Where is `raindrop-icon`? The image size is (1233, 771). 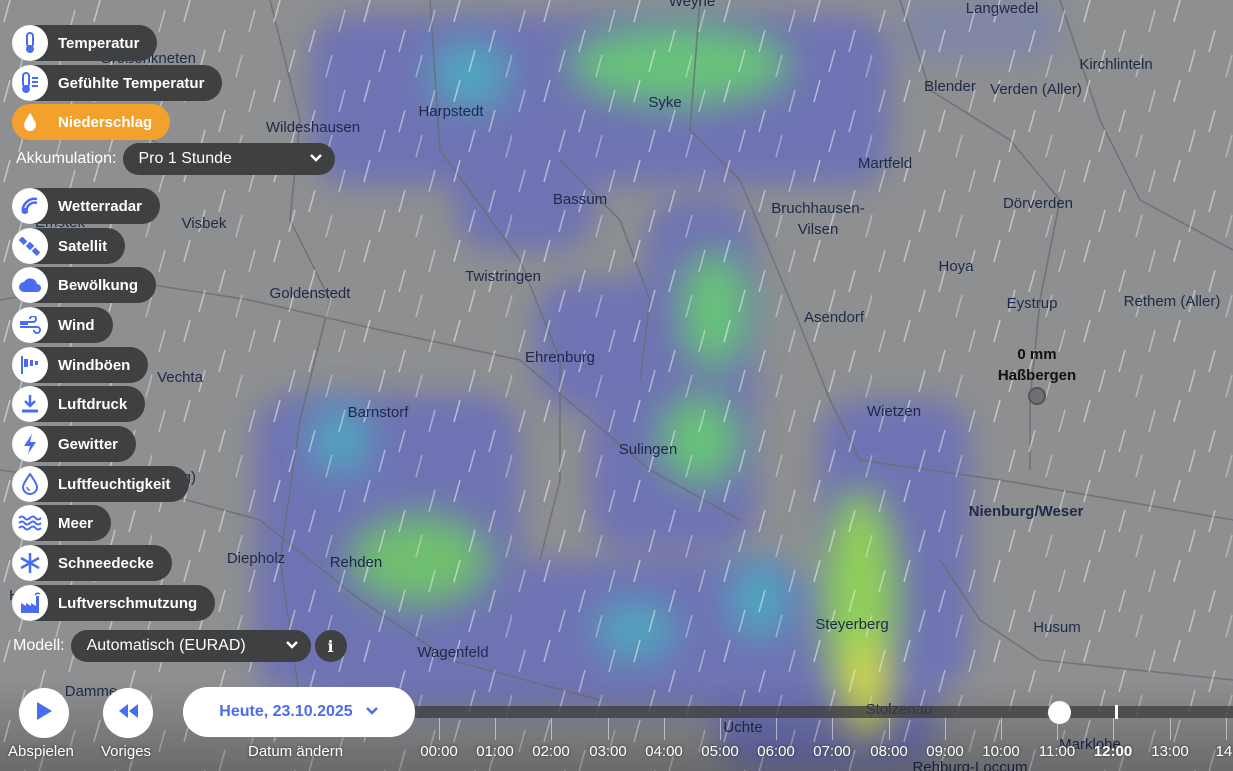 raindrop-icon is located at coordinates (30, 122).